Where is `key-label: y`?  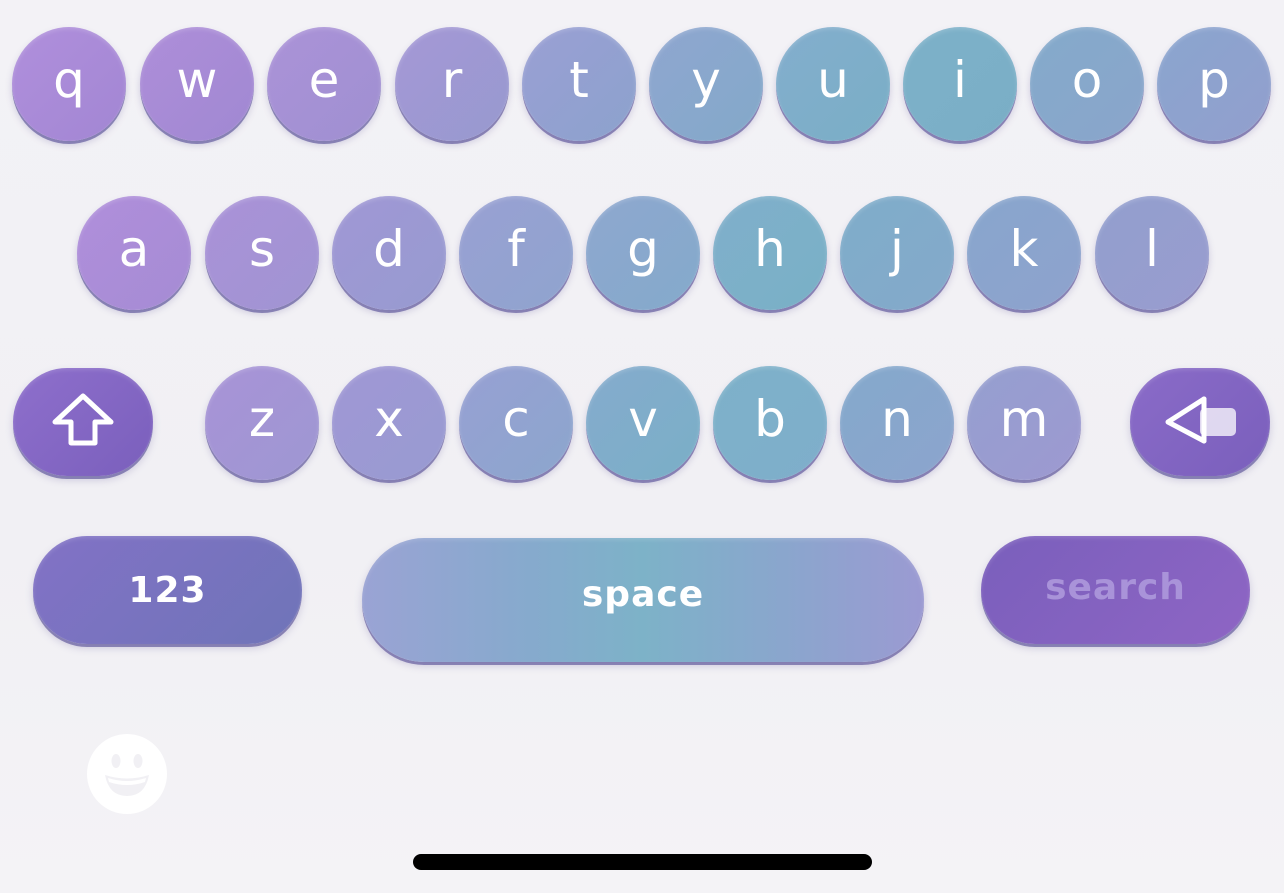 key-label: y is located at coordinates (706, 80).